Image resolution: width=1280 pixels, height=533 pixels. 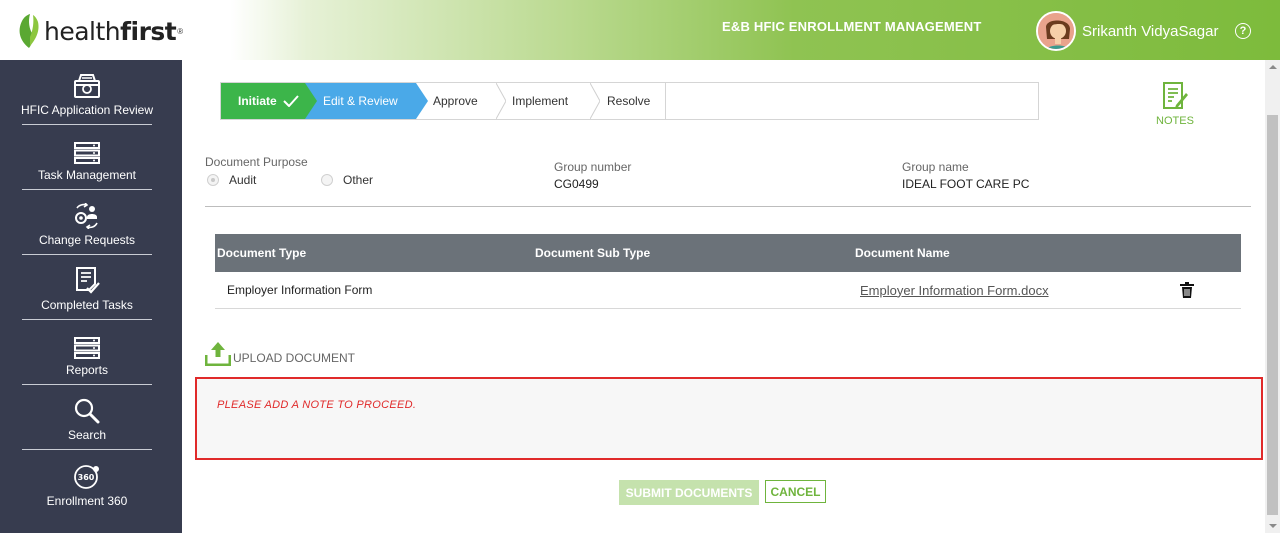 I want to click on app-title: E&B HFIC ENROLLMENT MANAGEMENT, so click(x=852, y=26).